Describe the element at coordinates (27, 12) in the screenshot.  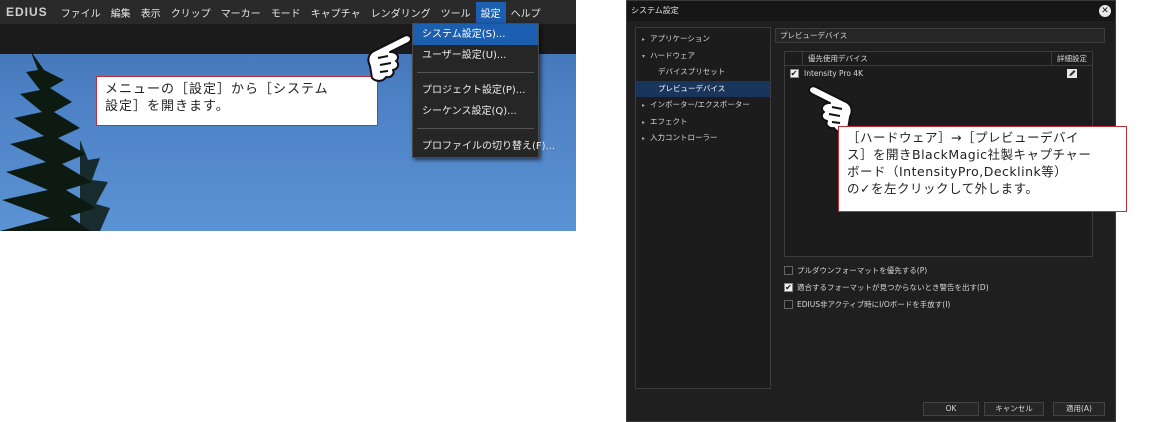
I see `app-logo: EDIUS` at that location.